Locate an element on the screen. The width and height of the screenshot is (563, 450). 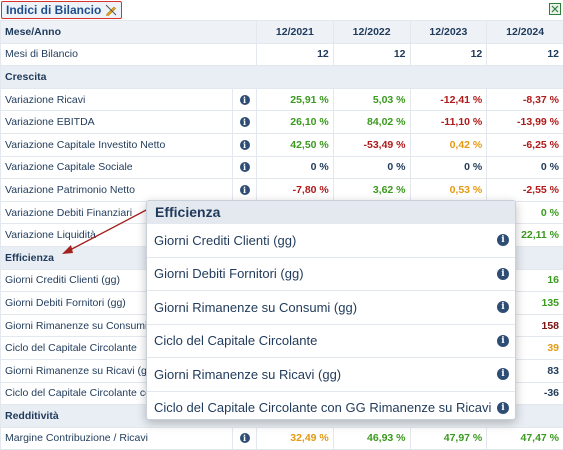
excel-export-icon is located at coordinates (555, 9).